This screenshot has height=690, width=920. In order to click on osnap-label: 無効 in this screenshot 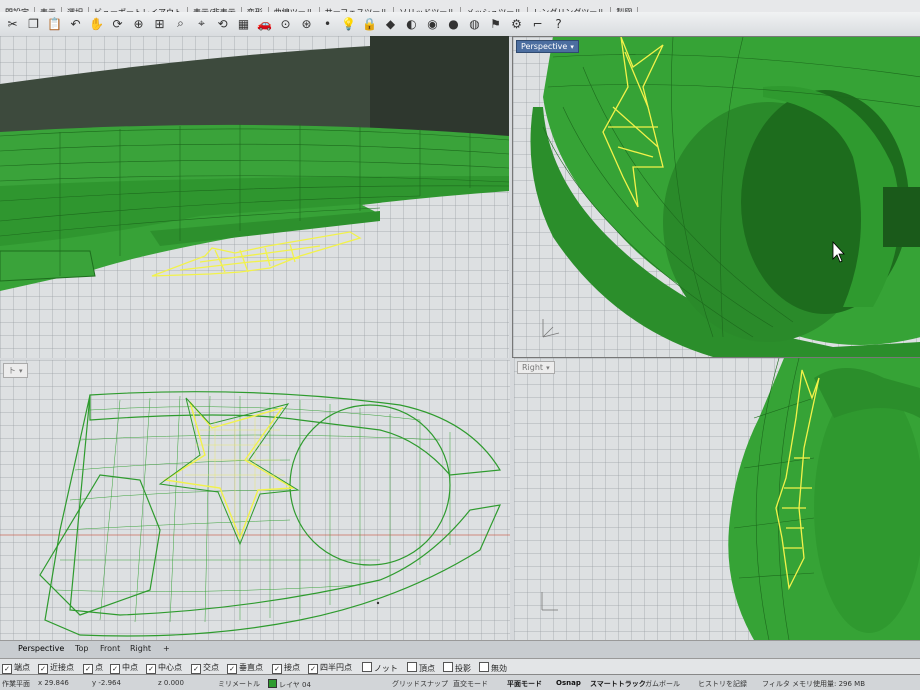, I will do `click(499, 668)`.